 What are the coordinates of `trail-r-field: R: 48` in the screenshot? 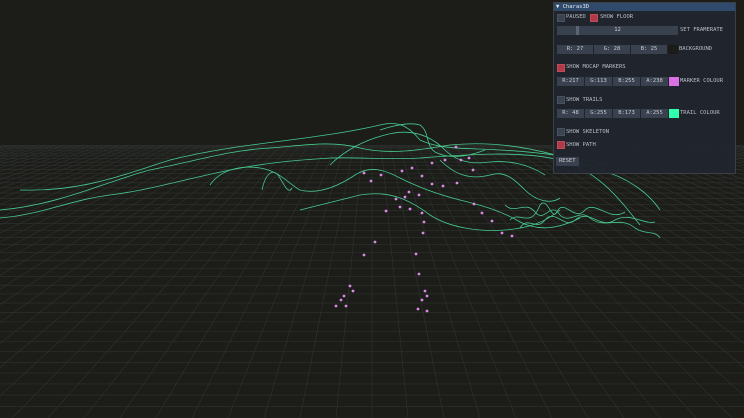 It's located at (570, 113).